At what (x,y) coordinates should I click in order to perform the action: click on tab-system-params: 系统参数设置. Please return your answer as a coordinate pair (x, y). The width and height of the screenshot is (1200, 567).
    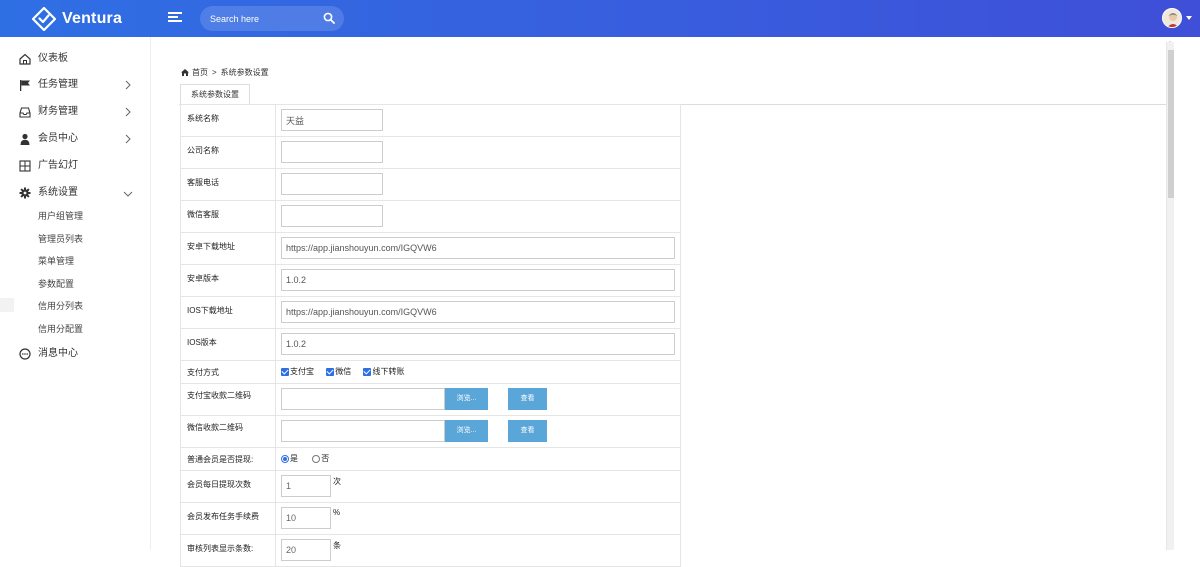
    Looking at the image, I should click on (215, 94).